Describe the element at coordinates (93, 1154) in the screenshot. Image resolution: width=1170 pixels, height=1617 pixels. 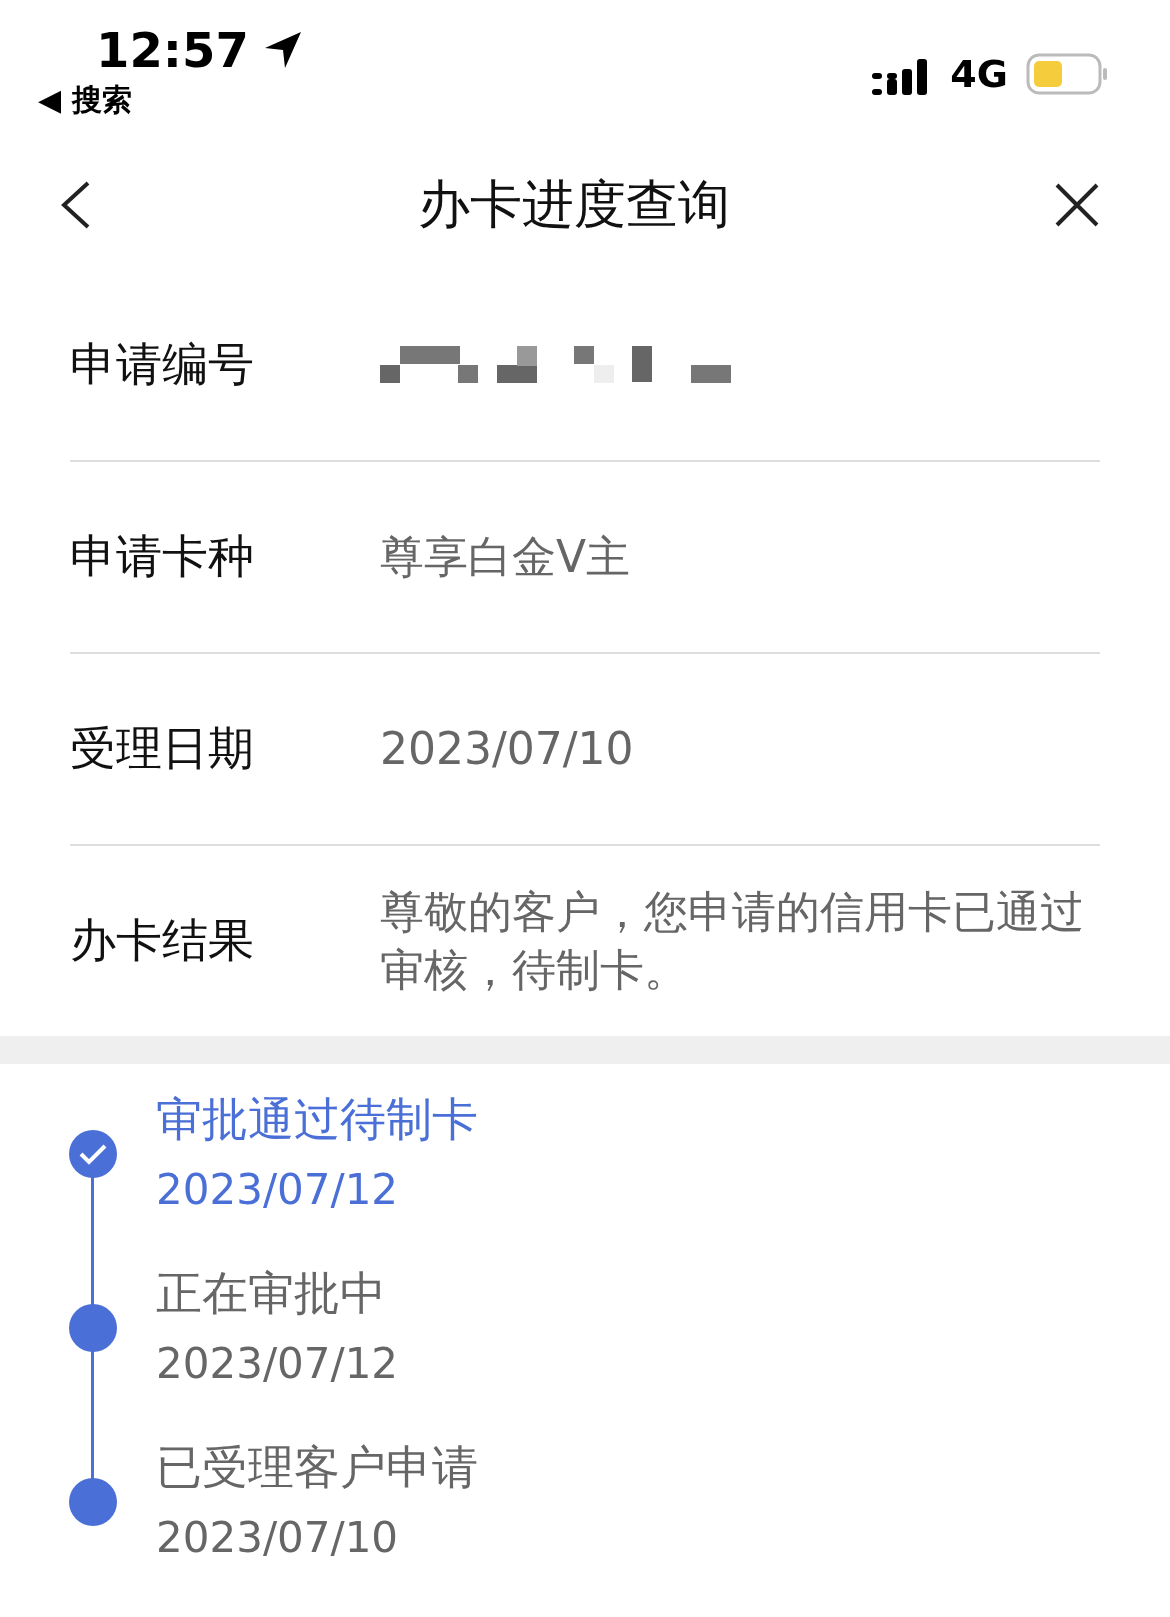
I see `check-dot-icon` at that location.